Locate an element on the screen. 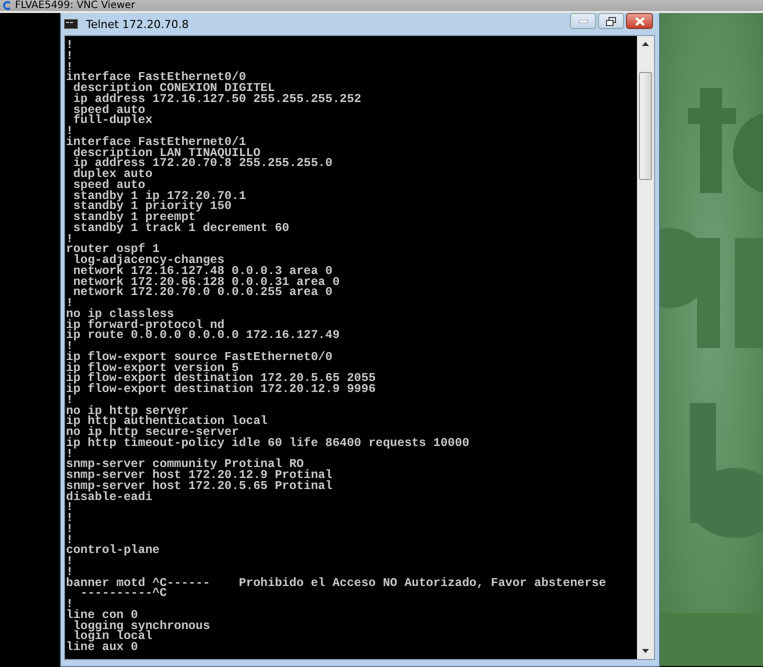 This screenshot has width=763, height=667. close-button is located at coordinates (639, 21).